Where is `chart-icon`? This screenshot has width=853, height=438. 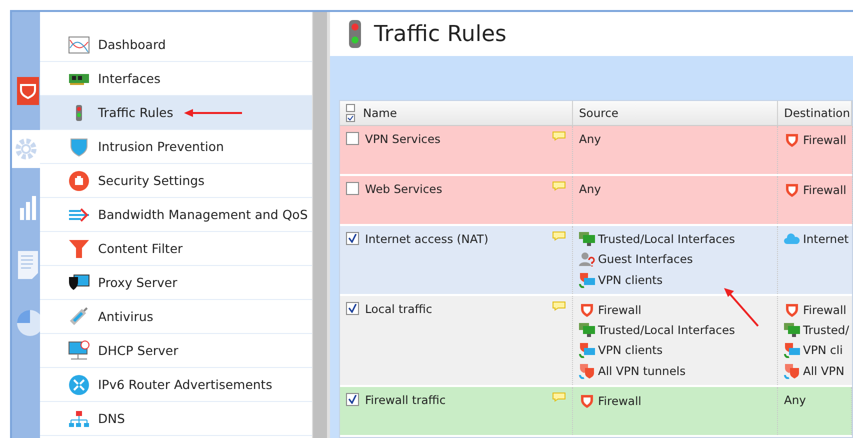
chart-icon is located at coordinates (79, 45).